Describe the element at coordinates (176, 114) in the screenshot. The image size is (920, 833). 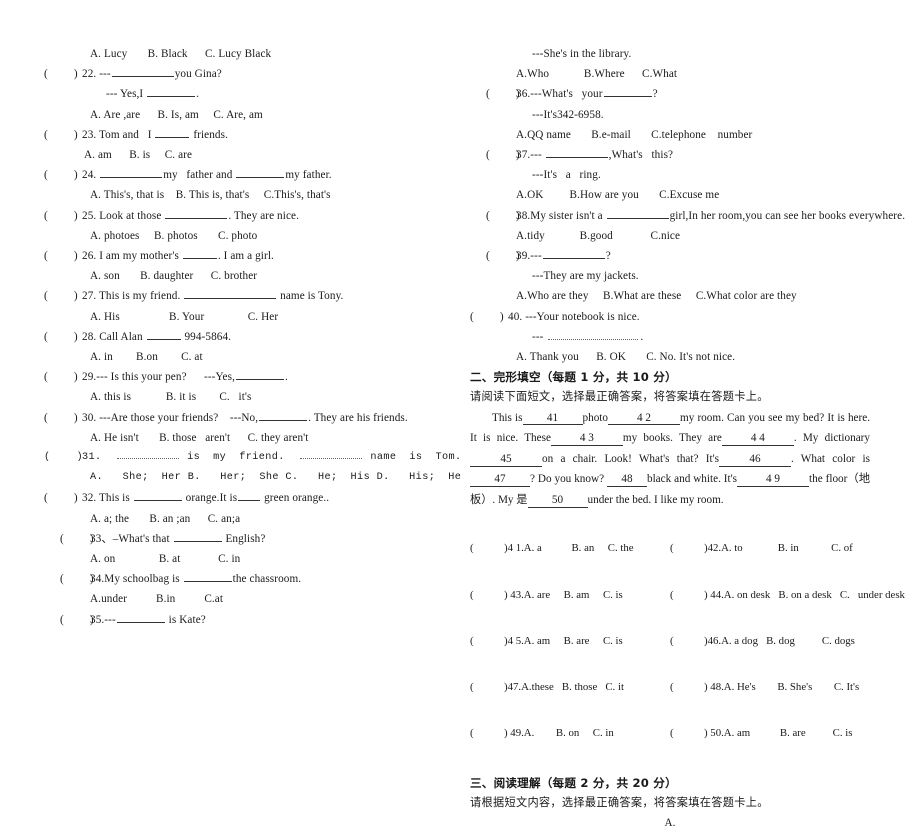
I see `options-line: A. Are ,are B. Is, am C. Are, am` at that location.